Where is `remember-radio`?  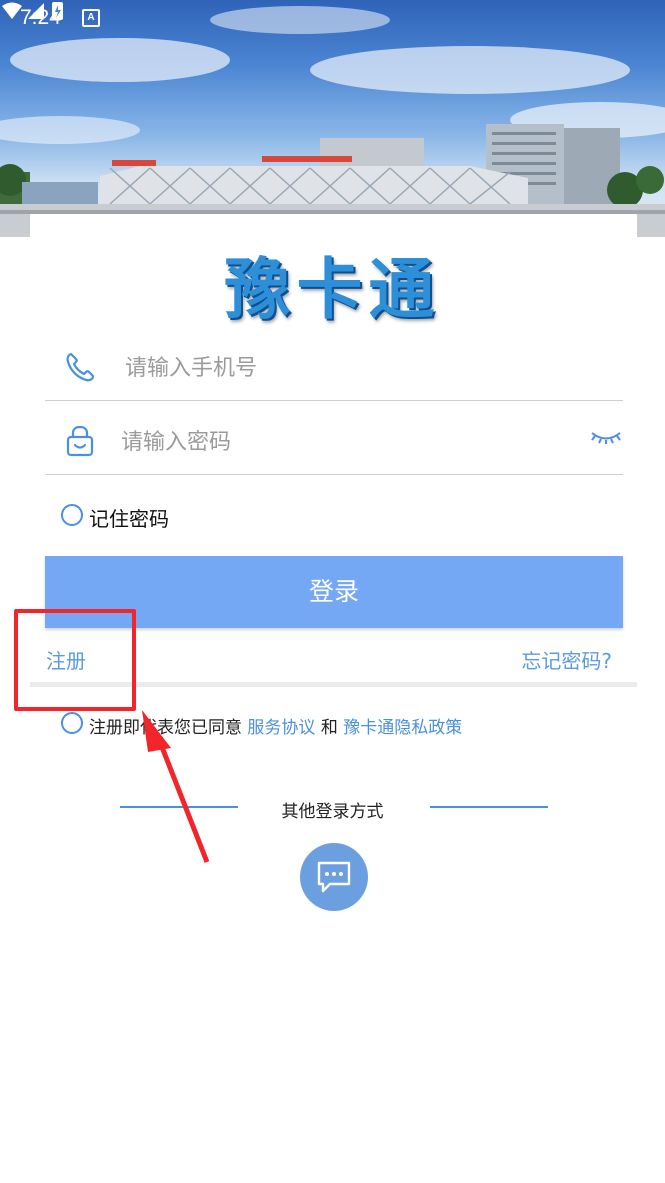 remember-radio is located at coordinates (72, 515).